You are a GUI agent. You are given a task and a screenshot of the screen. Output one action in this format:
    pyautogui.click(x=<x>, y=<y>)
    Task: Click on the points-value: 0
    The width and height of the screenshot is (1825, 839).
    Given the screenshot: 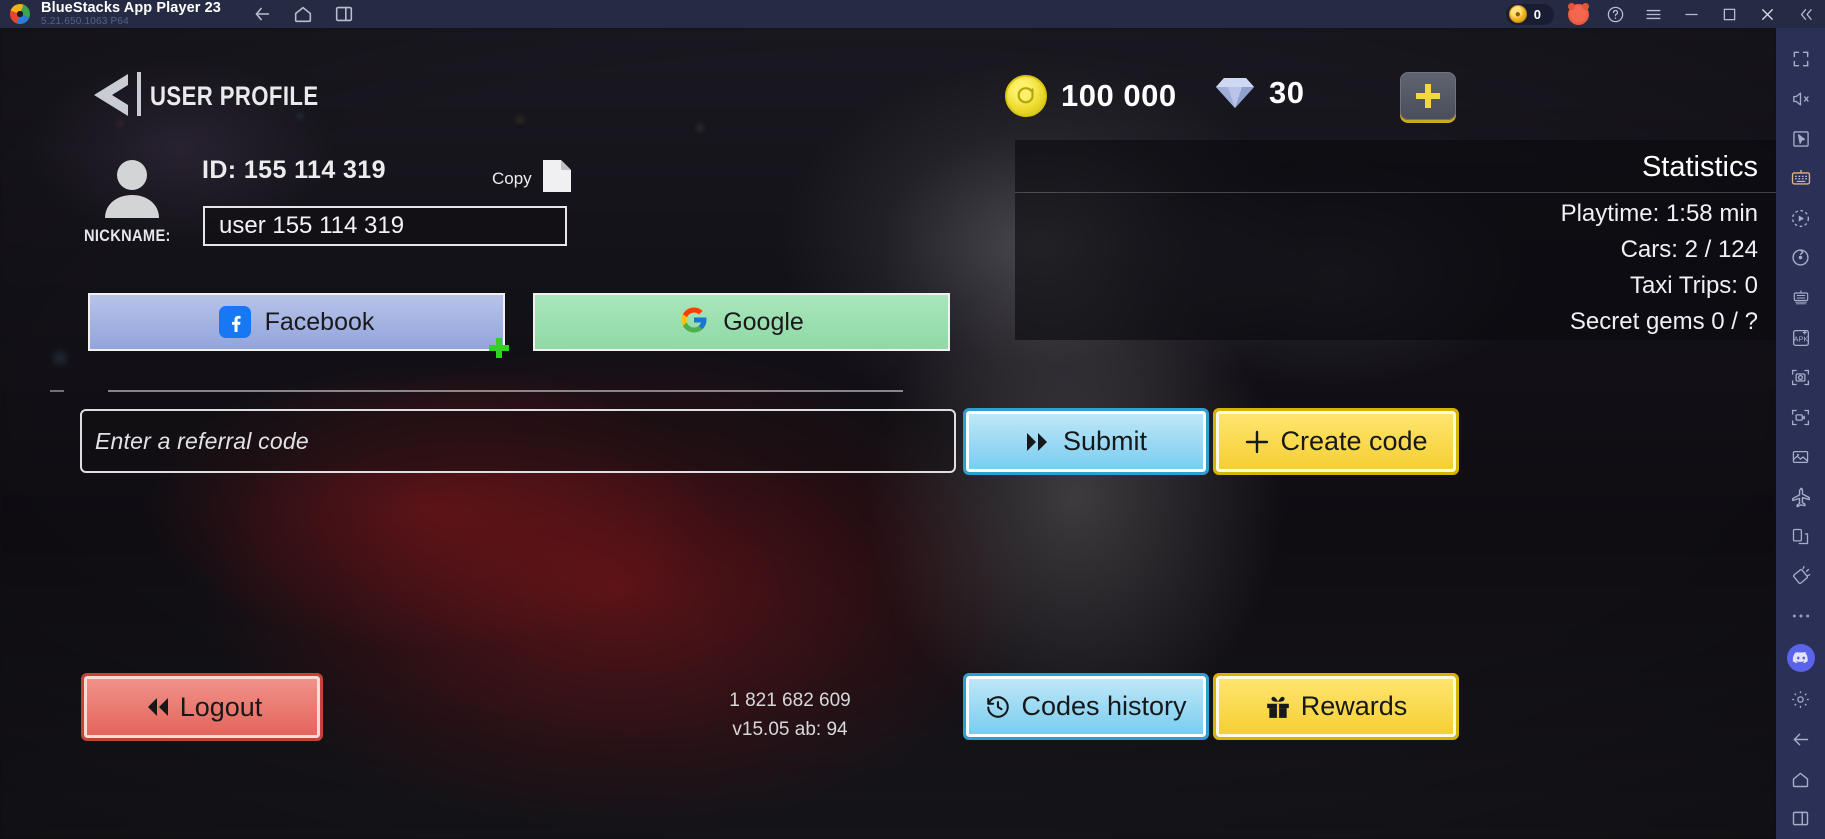 What is the action you would take?
    pyautogui.click(x=1537, y=14)
    